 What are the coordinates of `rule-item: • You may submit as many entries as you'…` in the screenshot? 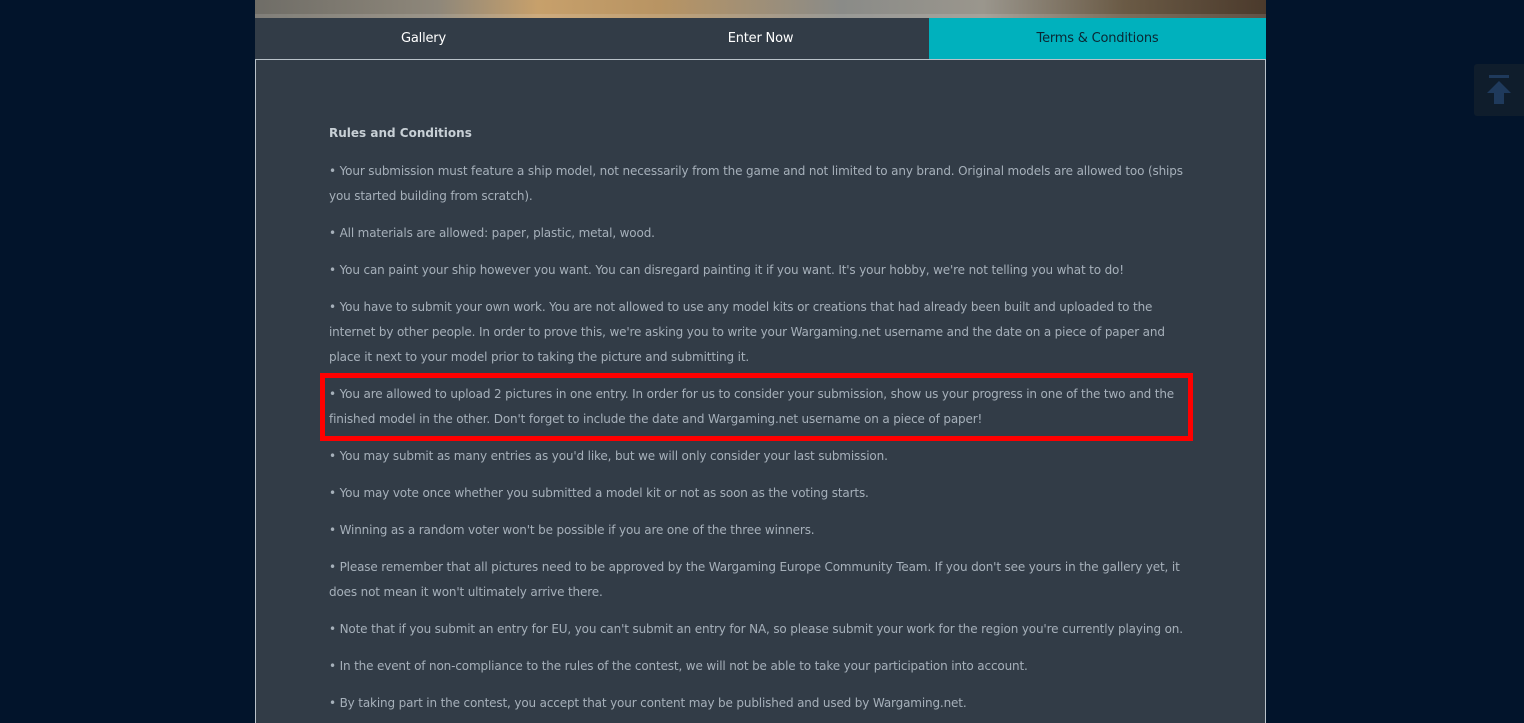 It's located at (608, 456).